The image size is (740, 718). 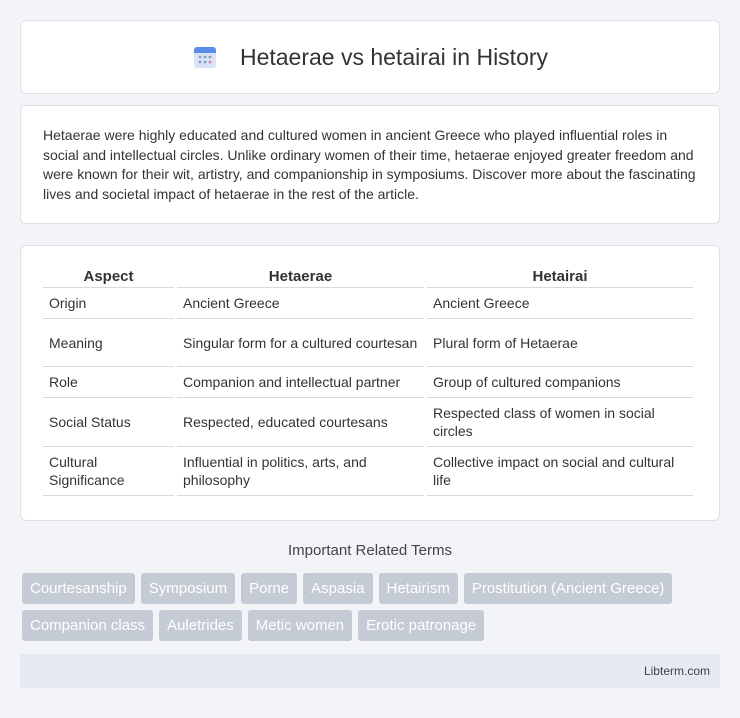 What do you see at coordinates (370, 671) in the screenshot?
I see `footer: Libterm.com` at bounding box center [370, 671].